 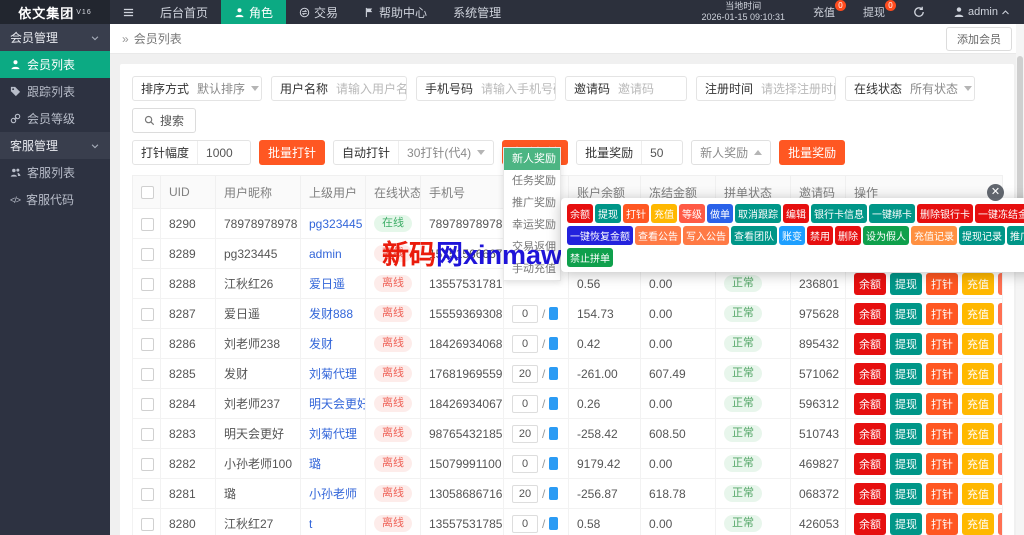 What do you see at coordinates (254, 12) in the screenshot?
I see `nav-item-角色: 角色` at bounding box center [254, 12].